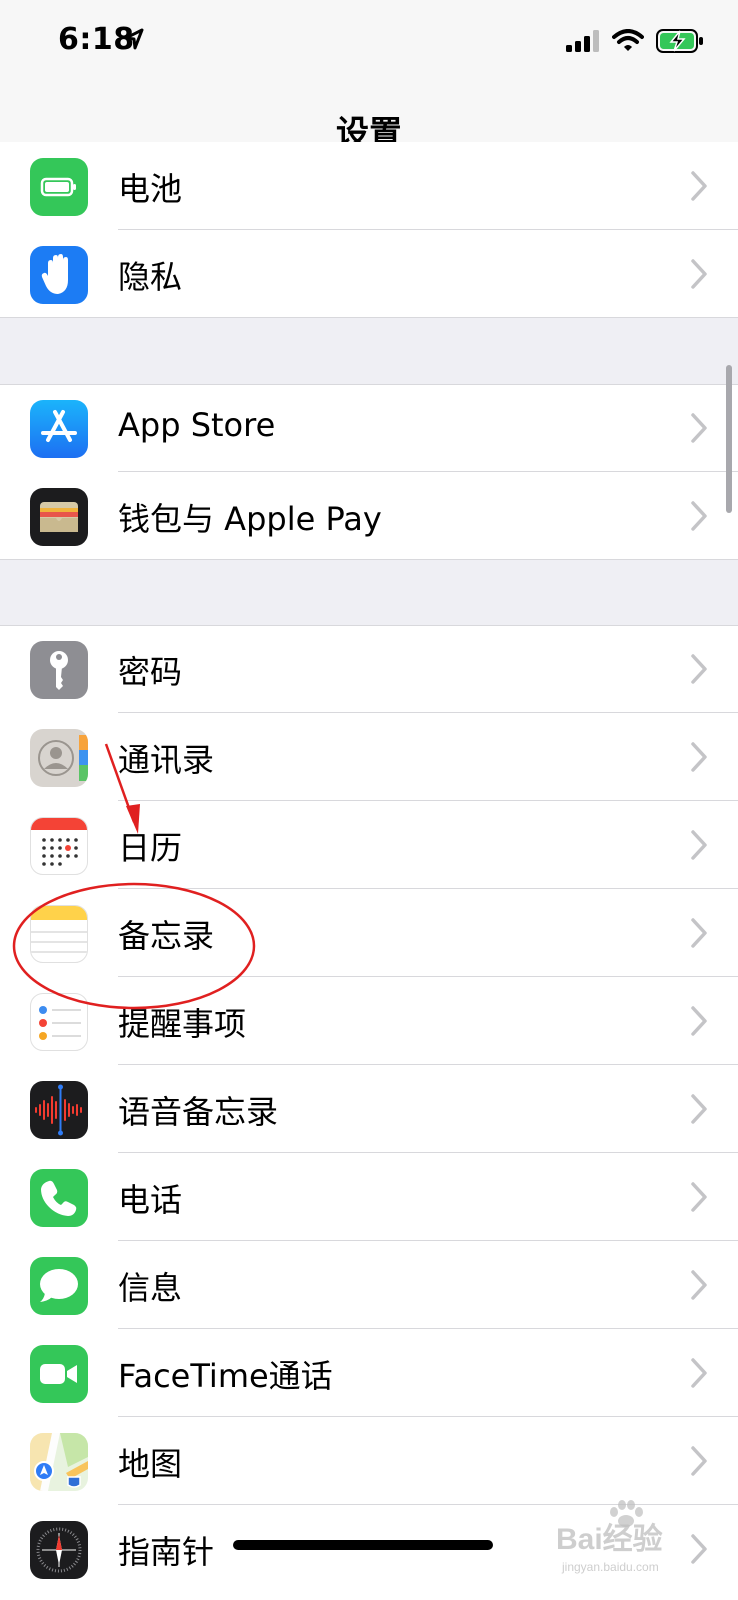 The image size is (738, 1600). What do you see at coordinates (59, 1110) in the screenshot?
I see `voice-memos-icon` at bounding box center [59, 1110].